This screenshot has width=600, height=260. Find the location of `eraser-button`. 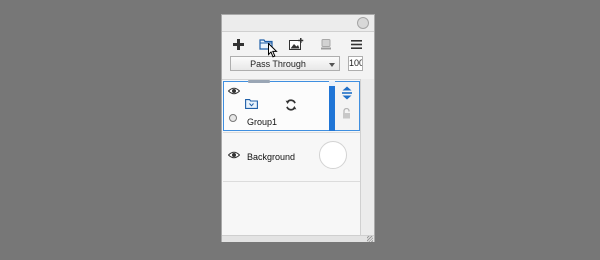

eraser-button is located at coordinates (326, 44).